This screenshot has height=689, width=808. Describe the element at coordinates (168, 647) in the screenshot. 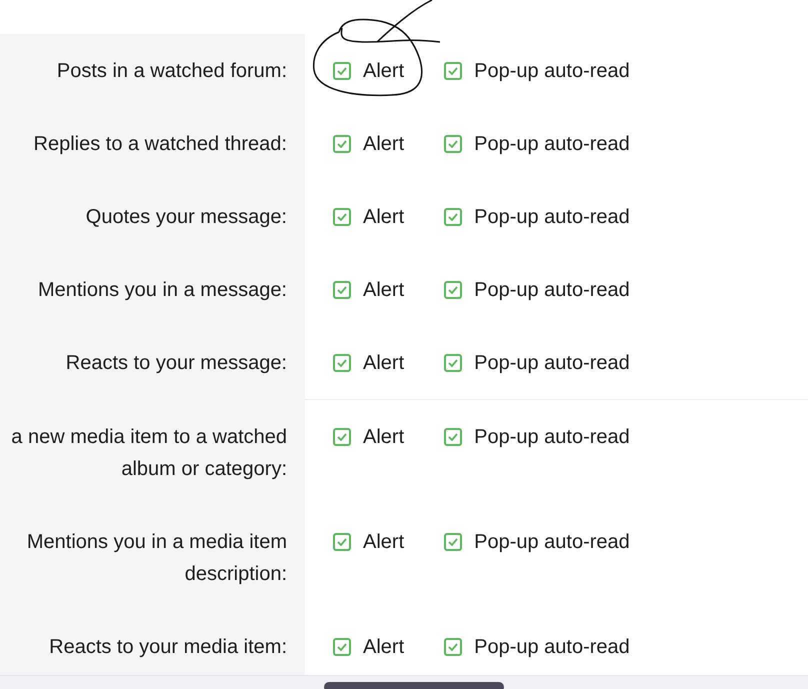

I see `setting-label: Reacts to your media item:` at that location.